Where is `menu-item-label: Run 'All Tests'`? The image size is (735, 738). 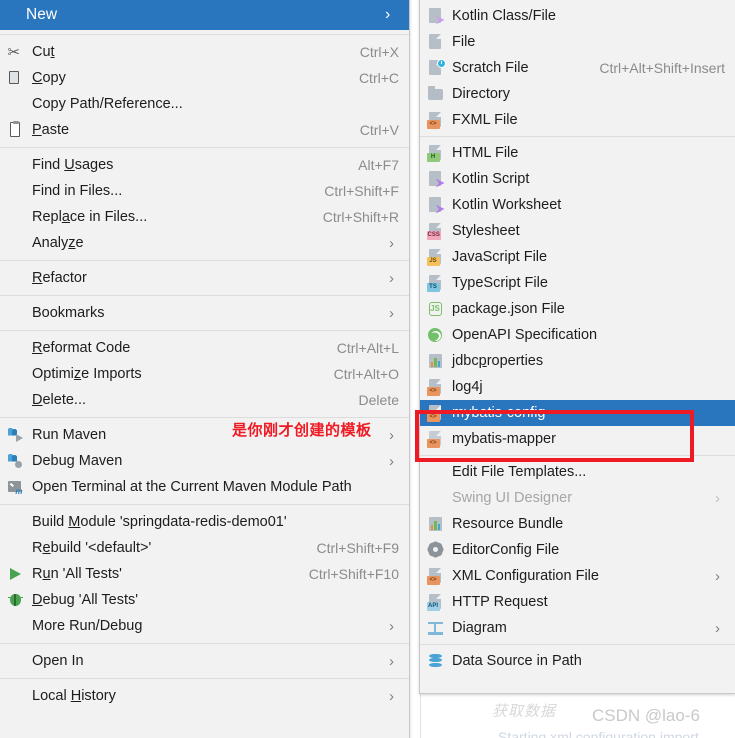
menu-item-label: Run 'All Tests' is located at coordinates (77, 574).